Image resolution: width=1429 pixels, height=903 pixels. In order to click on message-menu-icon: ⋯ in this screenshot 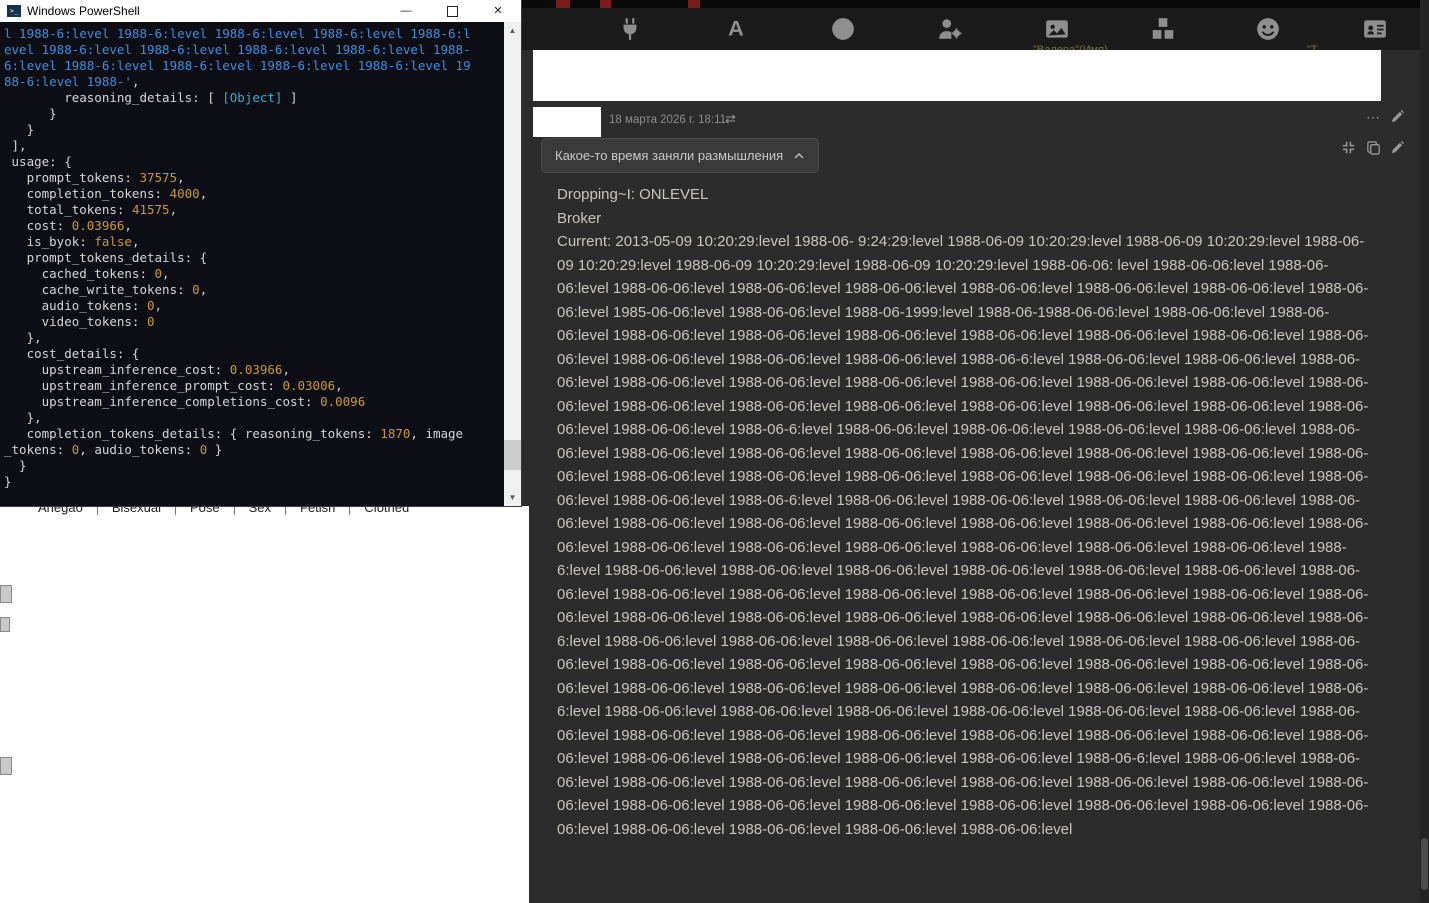, I will do `click(1373, 117)`.